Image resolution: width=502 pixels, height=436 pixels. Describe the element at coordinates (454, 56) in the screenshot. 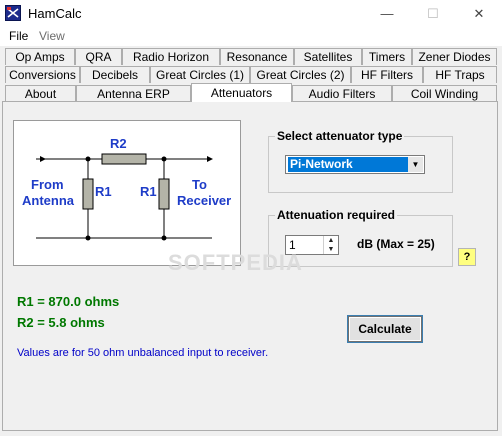

I see `tab-zener-diodes: Zener Diodes` at that location.